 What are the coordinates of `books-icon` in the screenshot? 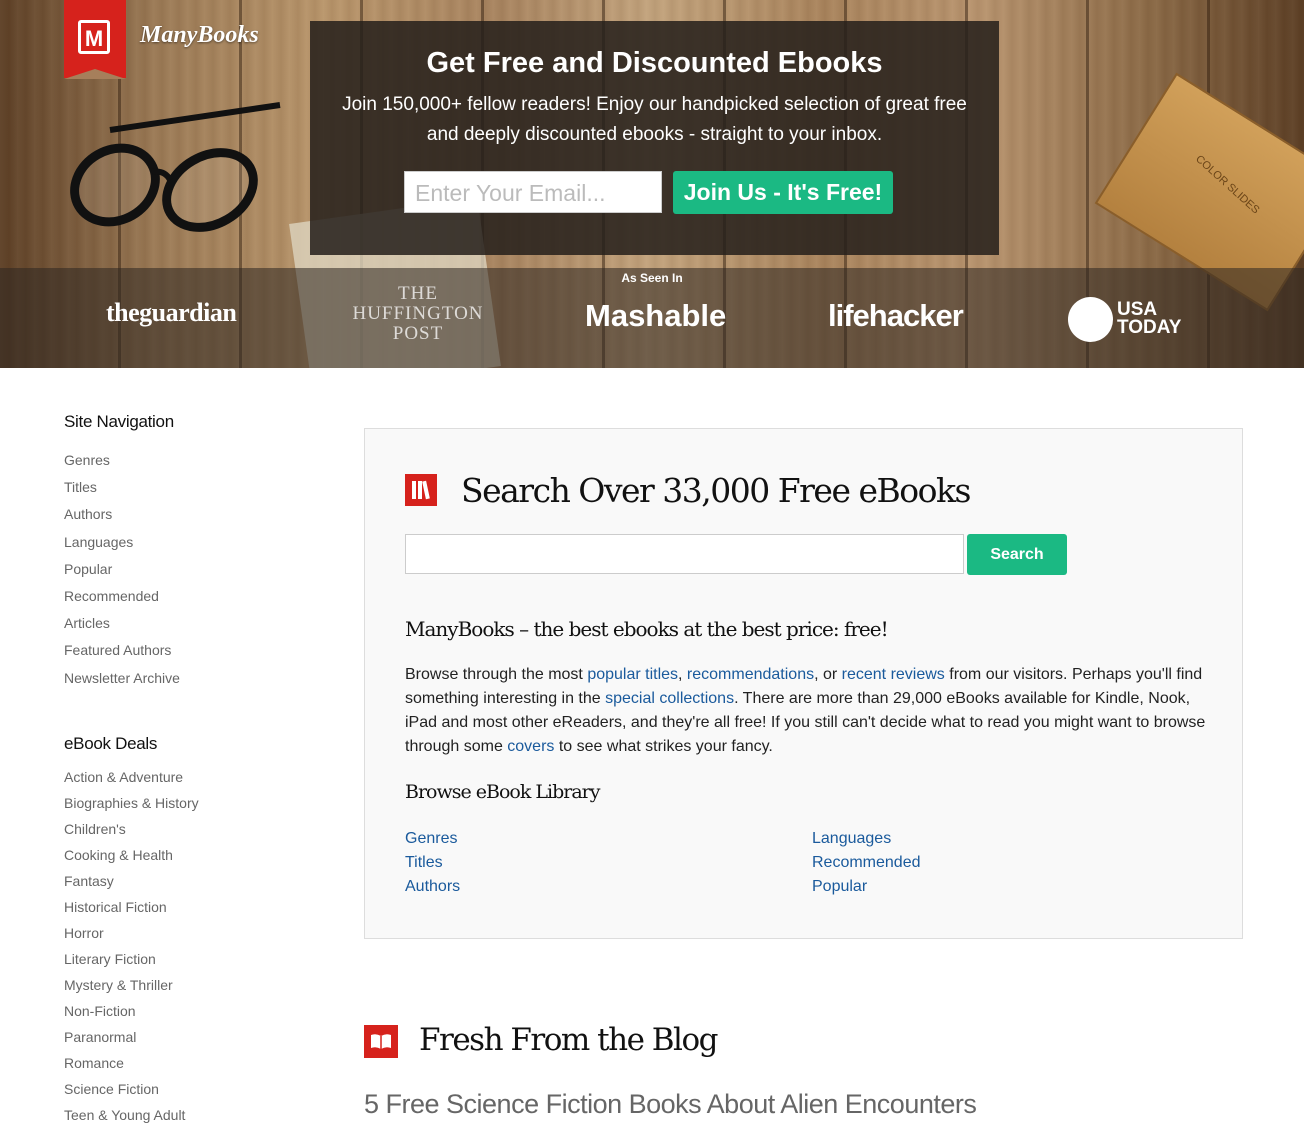 It's located at (421, 490).